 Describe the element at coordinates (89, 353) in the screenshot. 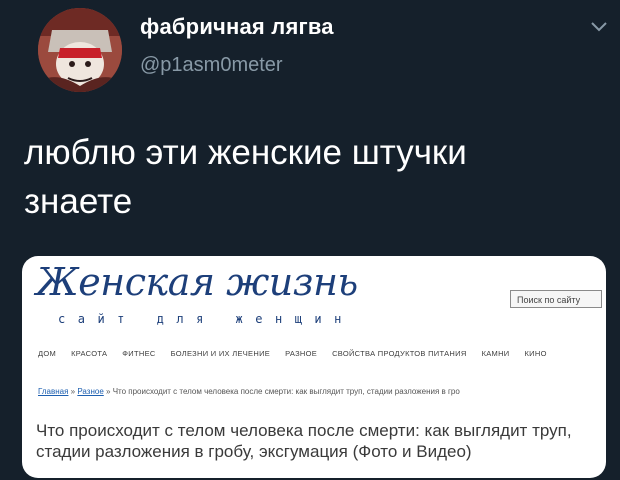

I see `nav-item-beauty: КРАСОТА` at that location.